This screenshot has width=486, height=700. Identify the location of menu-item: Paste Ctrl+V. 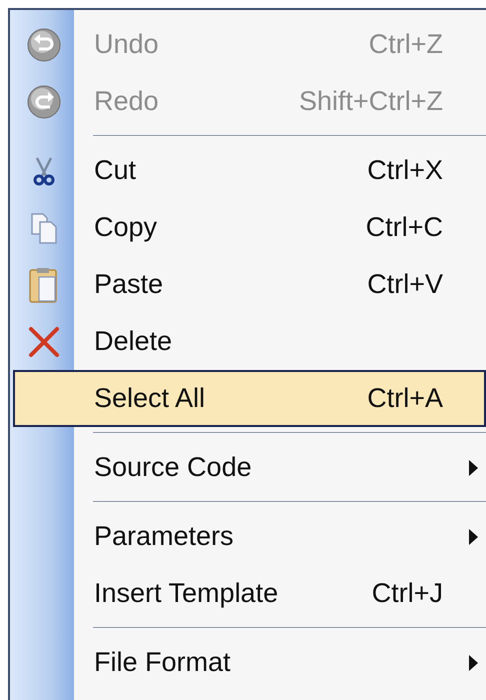
(248, 284).